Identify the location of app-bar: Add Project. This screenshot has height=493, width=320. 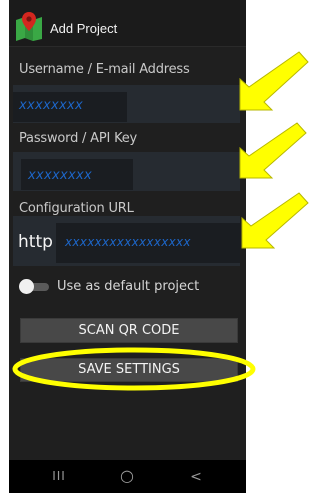
(127, 23).